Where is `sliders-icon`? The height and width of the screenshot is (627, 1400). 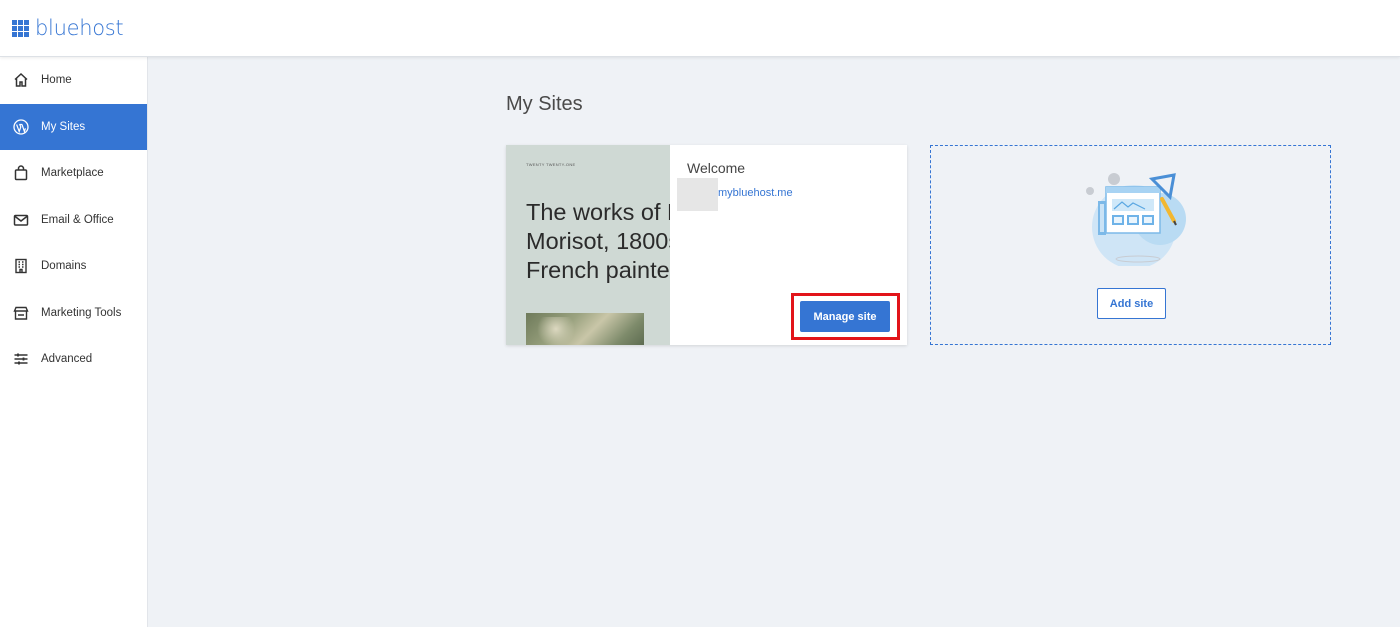
sliders-icon is located at coordinates (20, 359).